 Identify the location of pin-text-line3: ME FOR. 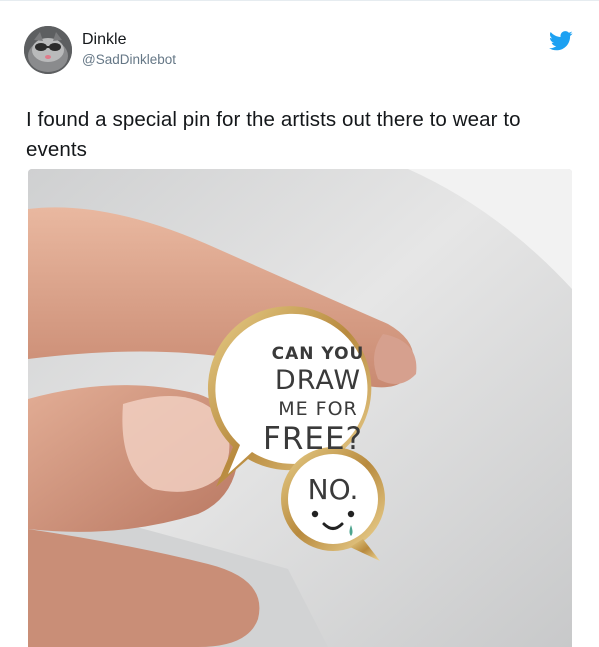
(318, 409).